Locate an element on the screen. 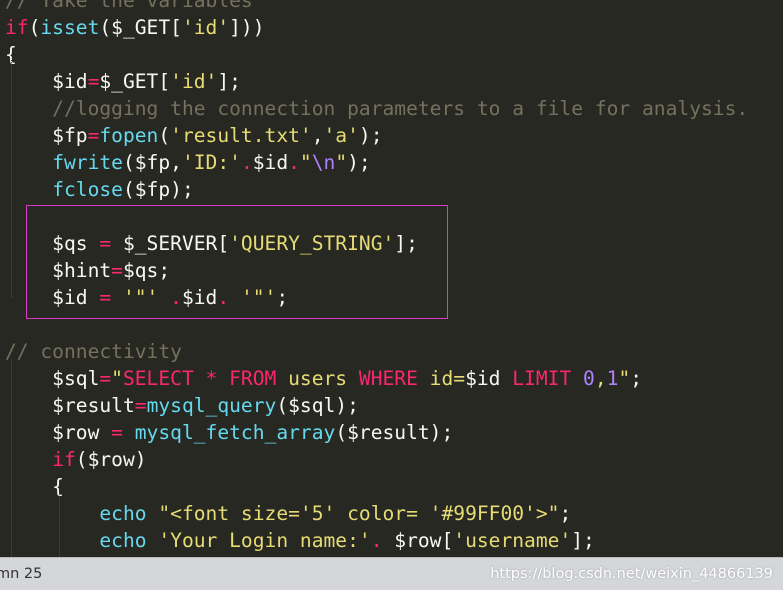  code-token: $result is located at coordinates (70, 405).